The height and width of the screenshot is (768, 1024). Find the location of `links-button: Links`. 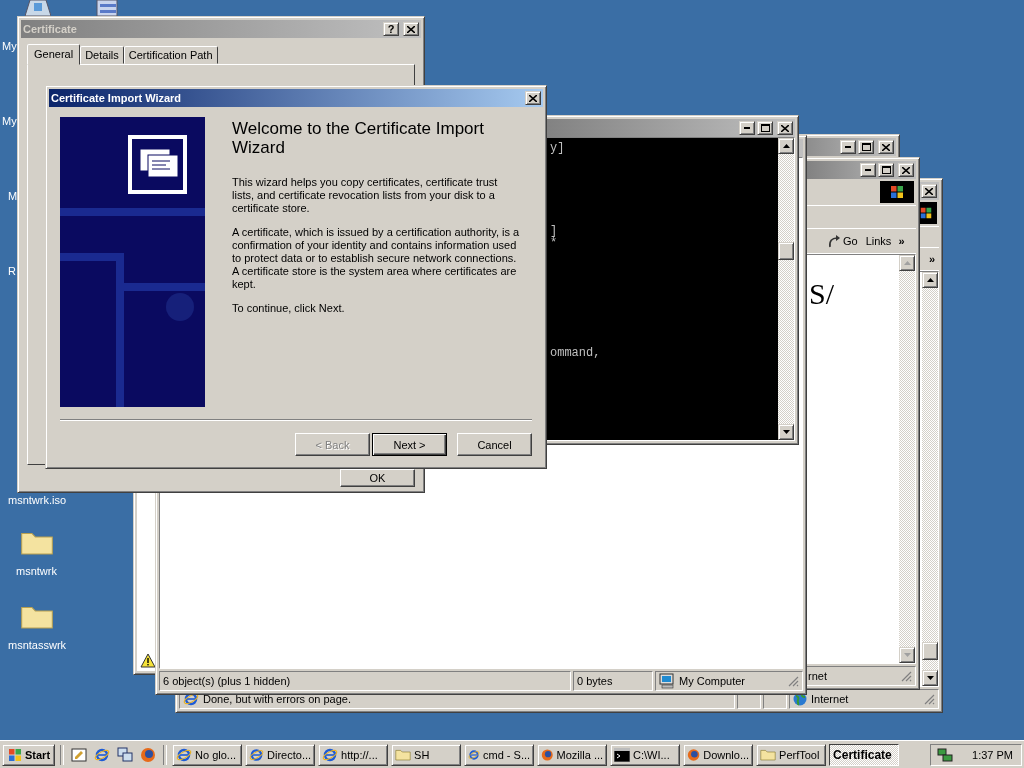

links-button: Links is located at coordinates (878, 241).